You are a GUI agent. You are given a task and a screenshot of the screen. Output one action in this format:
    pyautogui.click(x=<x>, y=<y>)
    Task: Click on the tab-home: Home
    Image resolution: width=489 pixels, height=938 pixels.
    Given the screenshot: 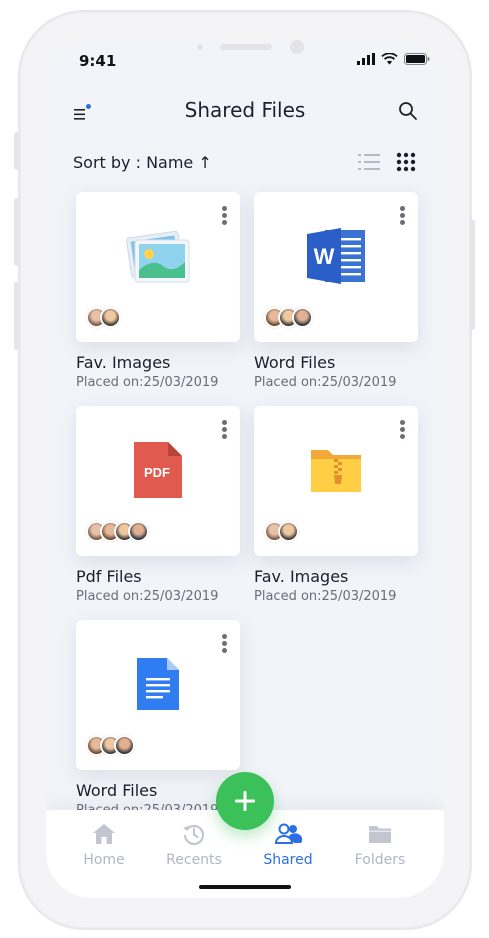 What is the action you would take?
    pyautogui.click(x=104, y=844)
    